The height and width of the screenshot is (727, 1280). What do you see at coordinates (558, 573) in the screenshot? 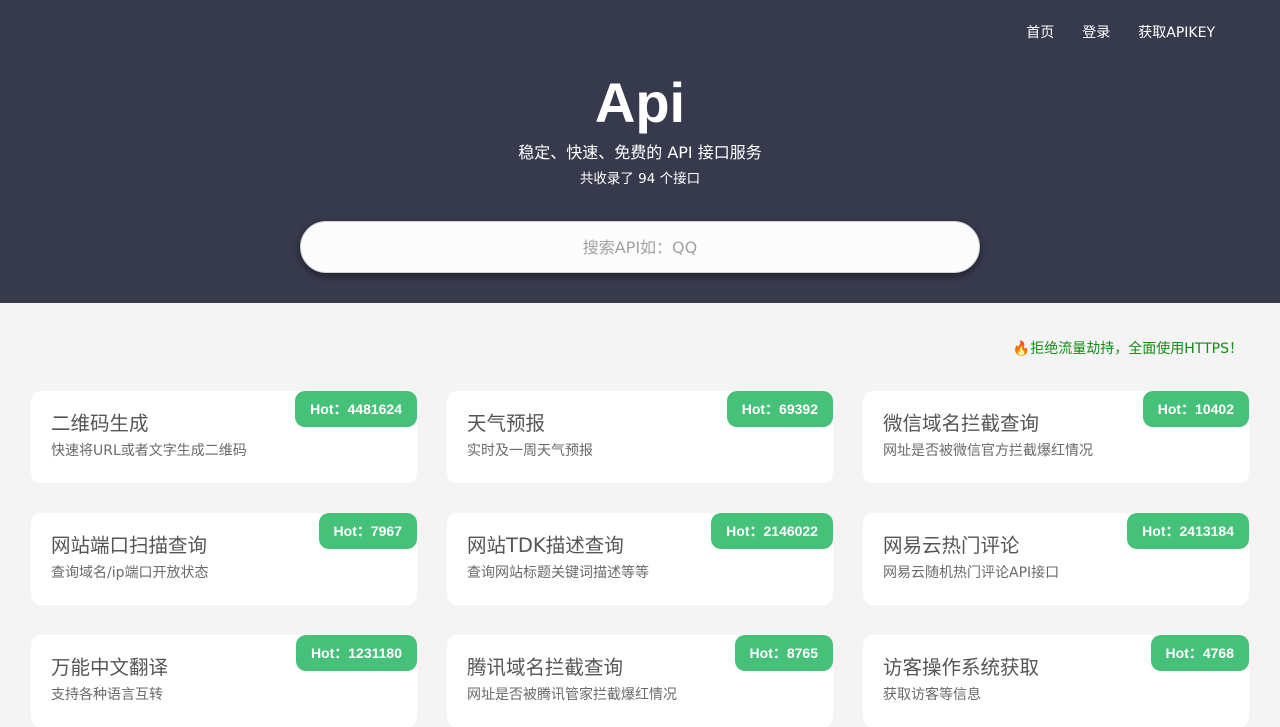
I see `api-card-desc: 查询网站标题关键词描述等等` at bounding box center [558, 573].